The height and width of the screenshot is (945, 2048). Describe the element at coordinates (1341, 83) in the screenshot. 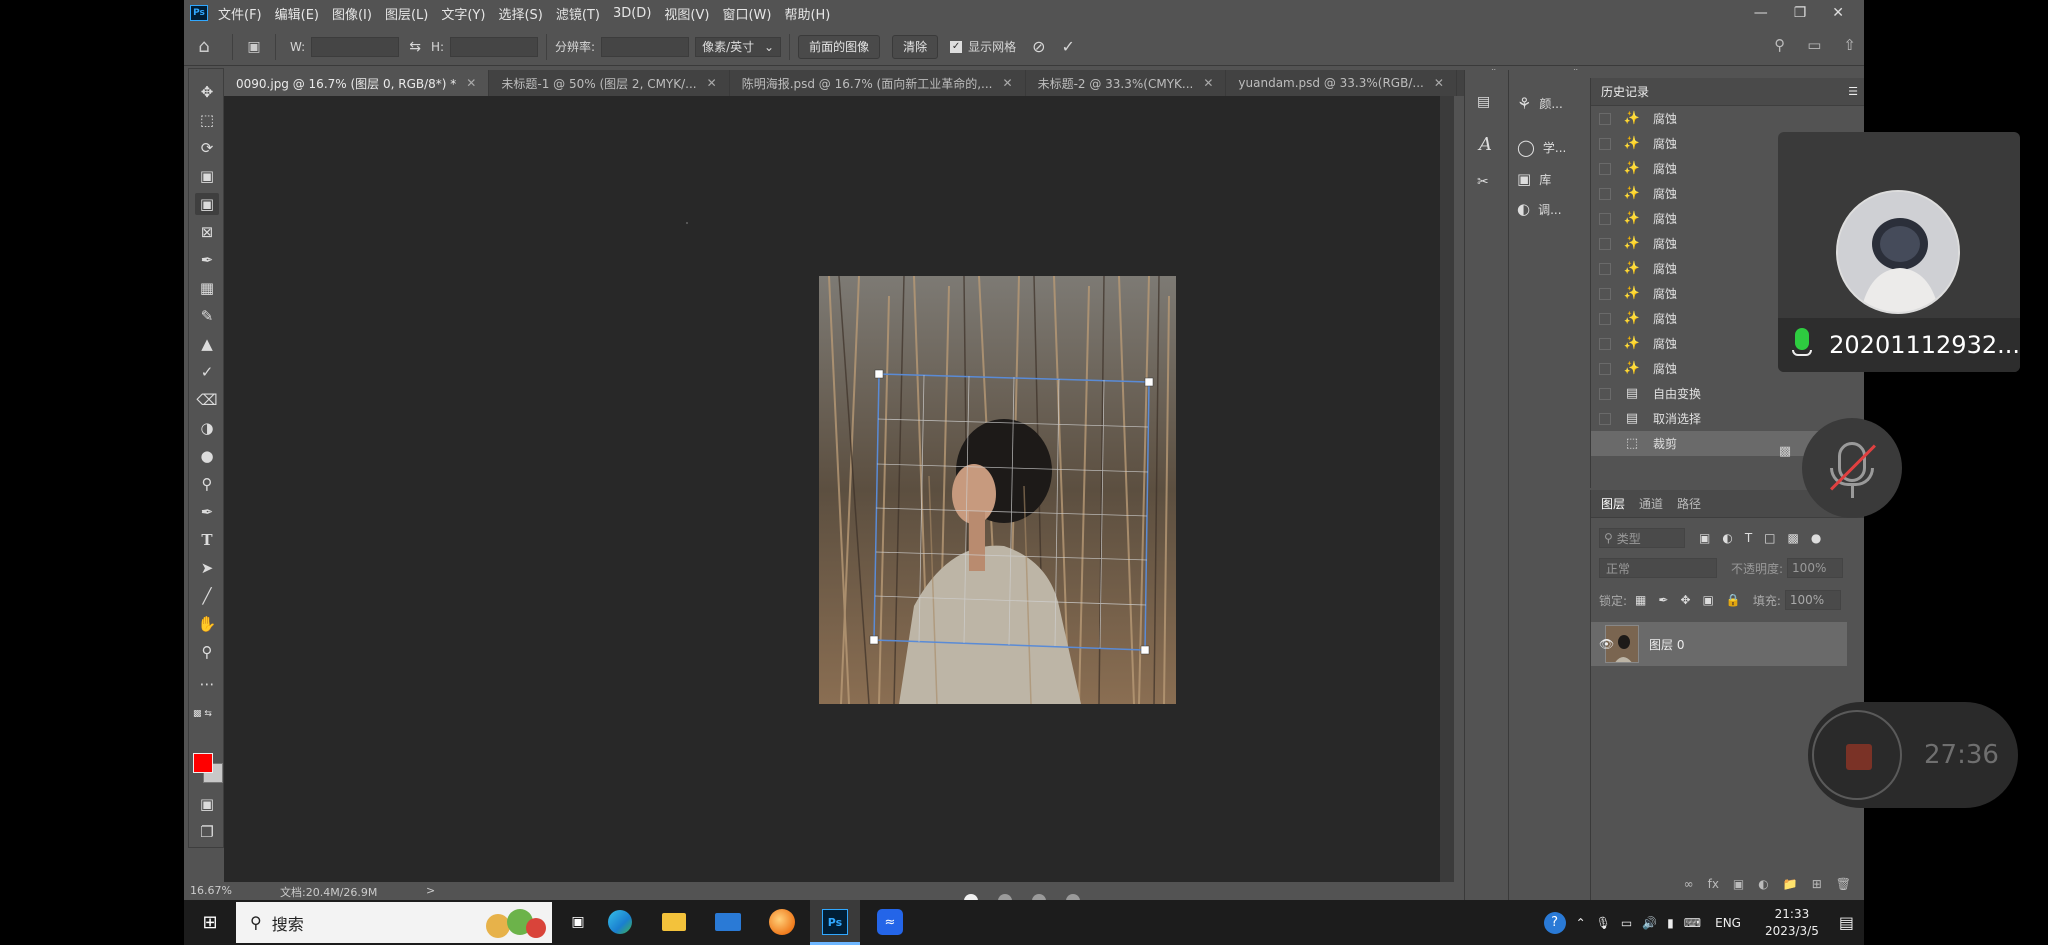

I see `tab-document-5: yuandam.psd @ 33.3%(RGB/... ✕` at that location.